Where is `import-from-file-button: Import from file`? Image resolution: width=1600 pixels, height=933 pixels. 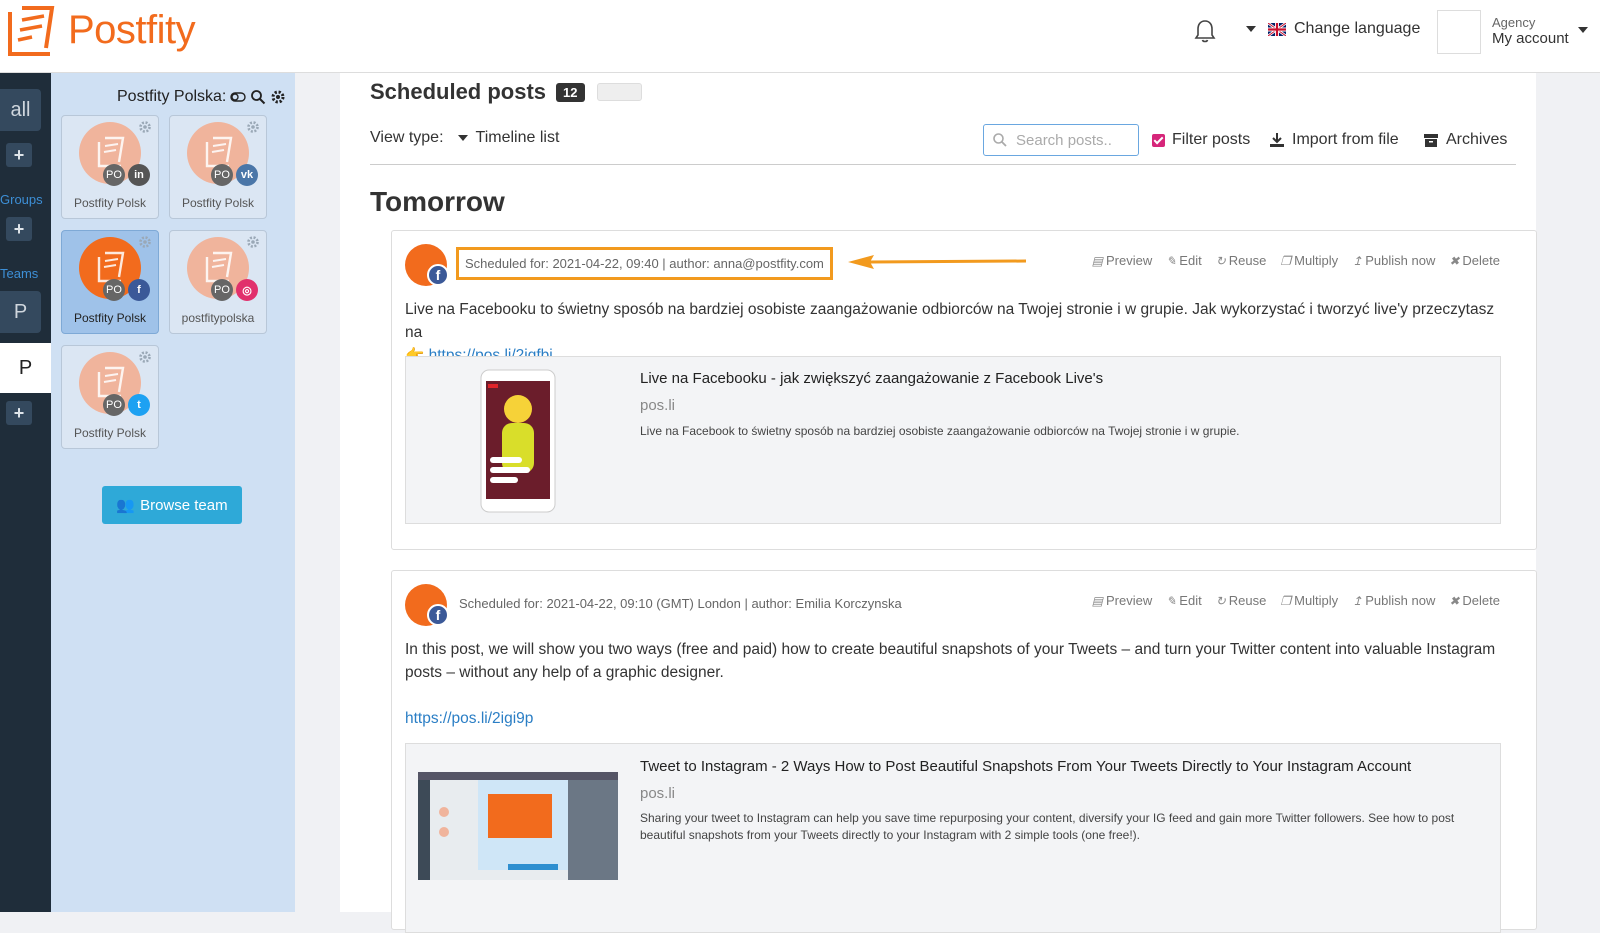
import-from-file-button: Import from file is located at coordinates (1334, 140).